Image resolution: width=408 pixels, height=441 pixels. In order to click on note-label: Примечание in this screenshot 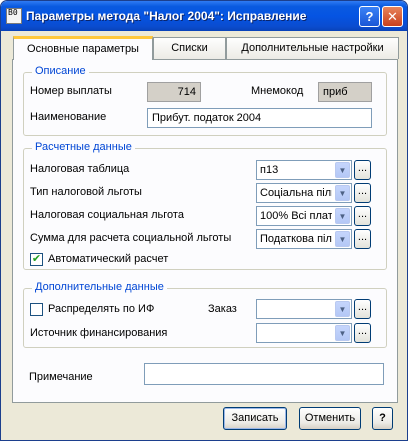, I will do `click(61, 377)`.